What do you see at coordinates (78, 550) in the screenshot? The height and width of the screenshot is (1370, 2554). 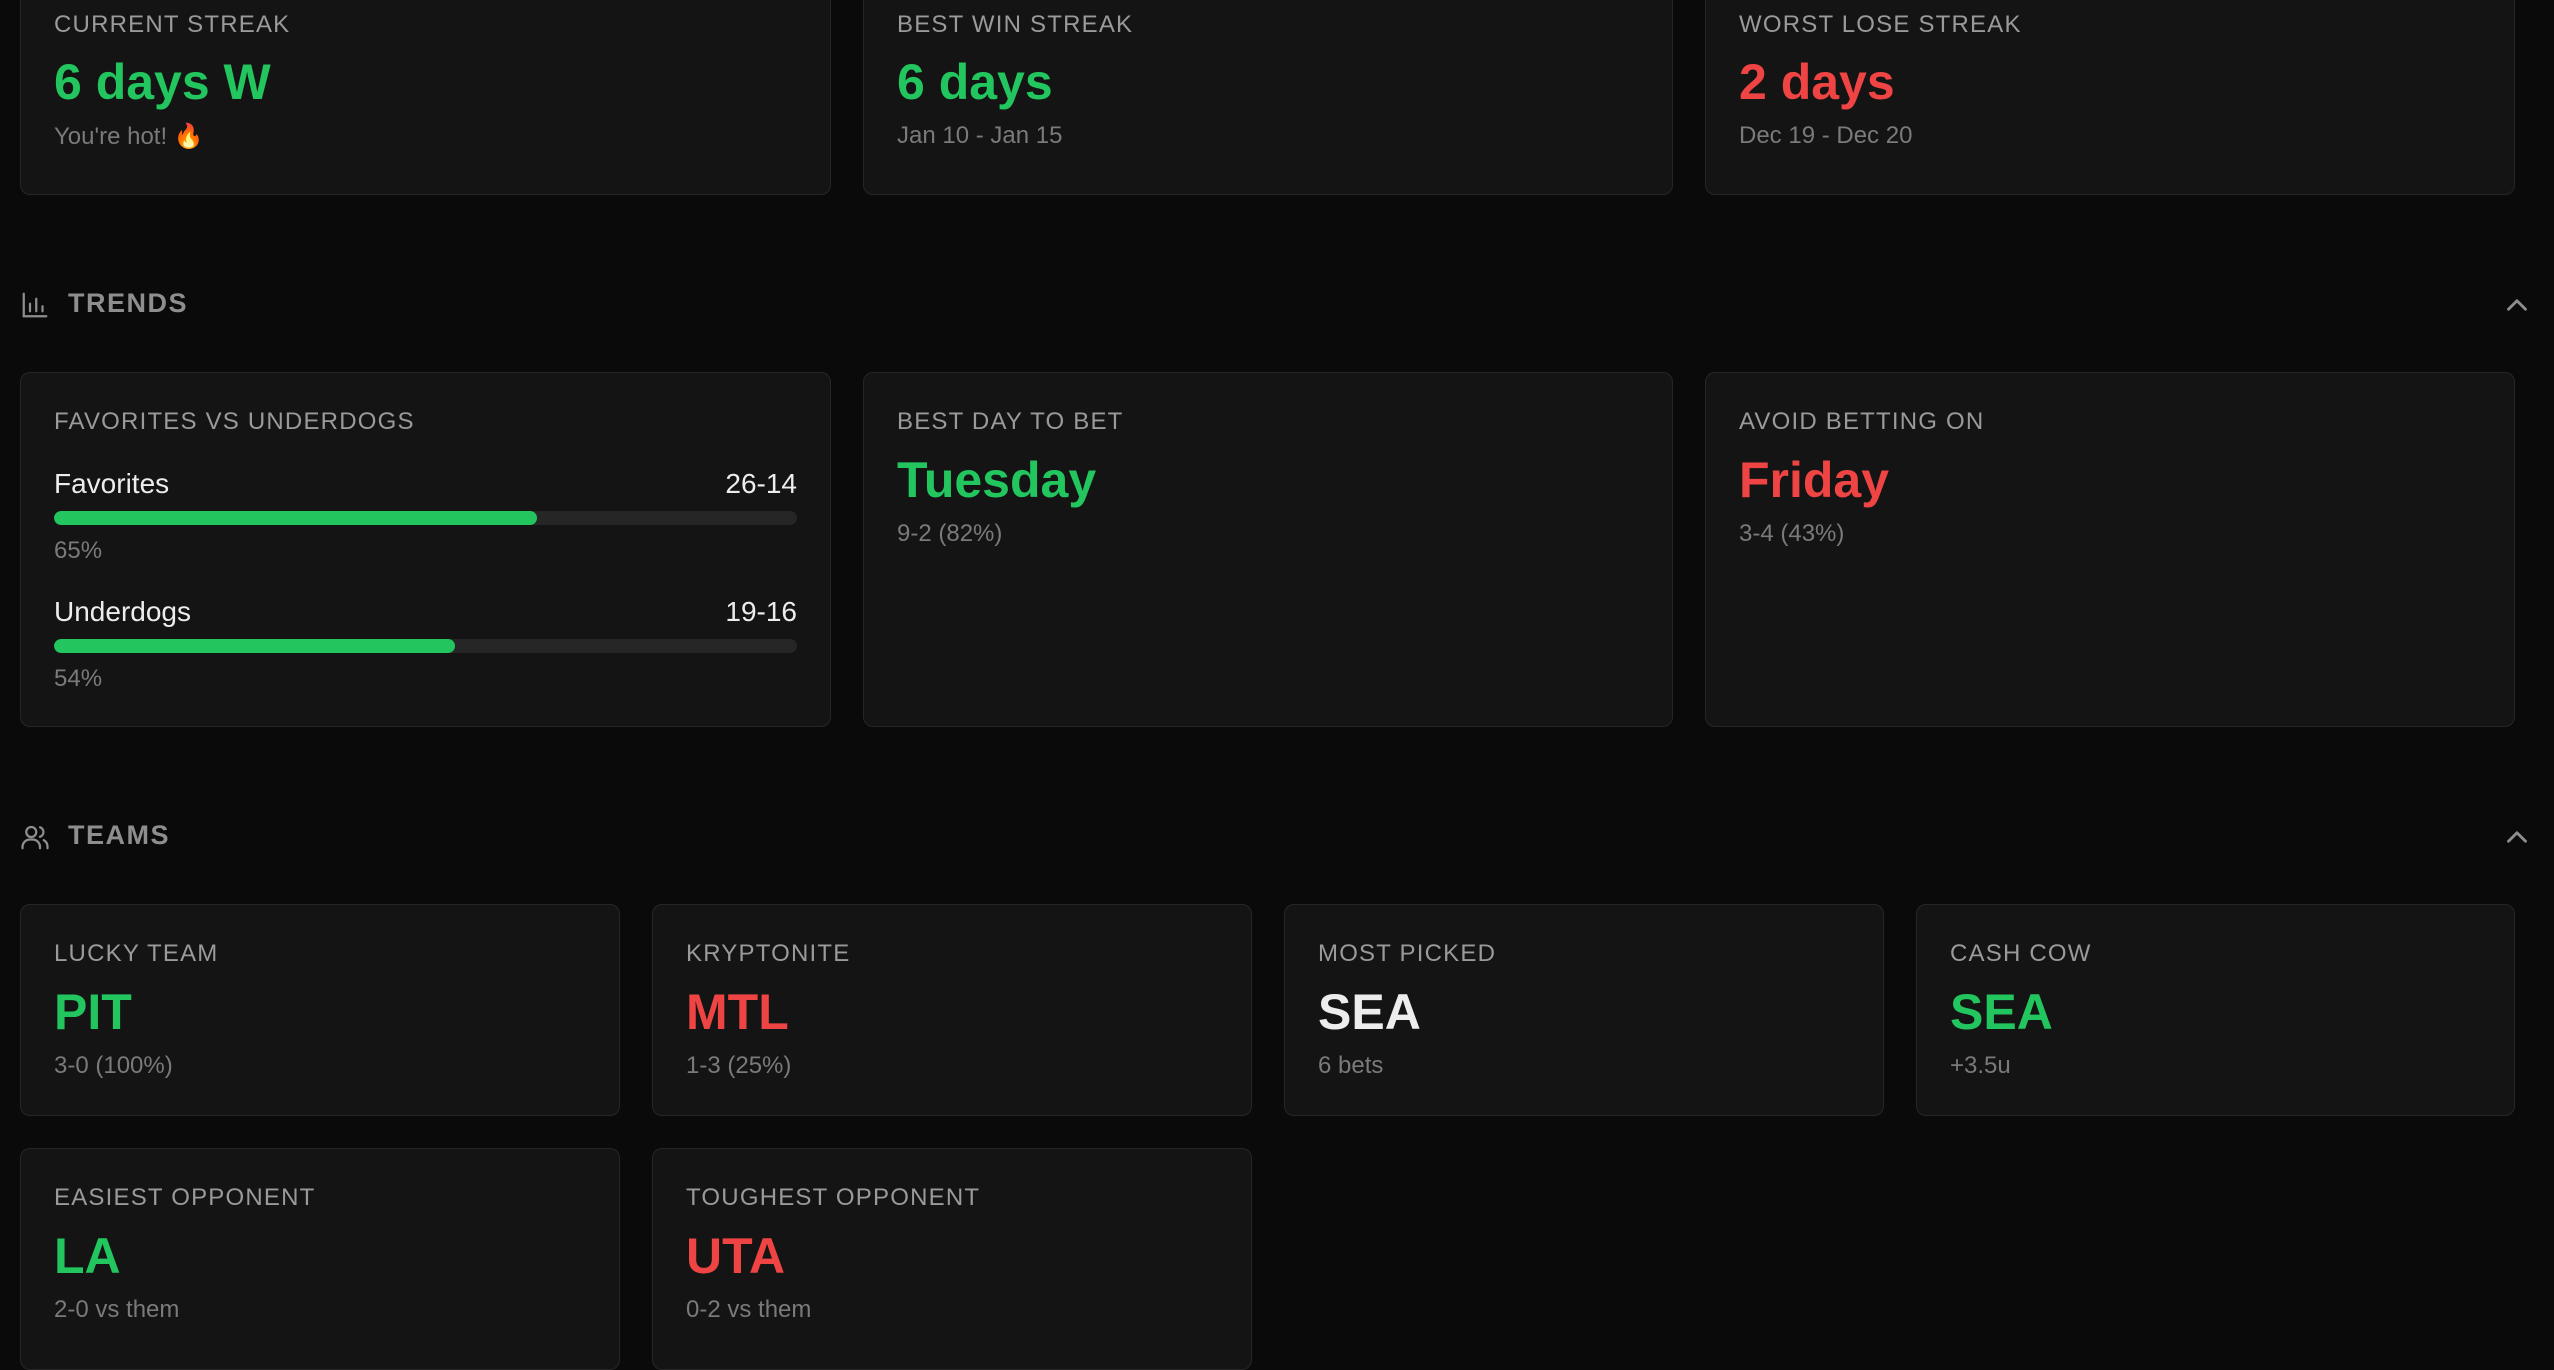 I see `favorites-percent: 65%` at bounding box center [78, 550].